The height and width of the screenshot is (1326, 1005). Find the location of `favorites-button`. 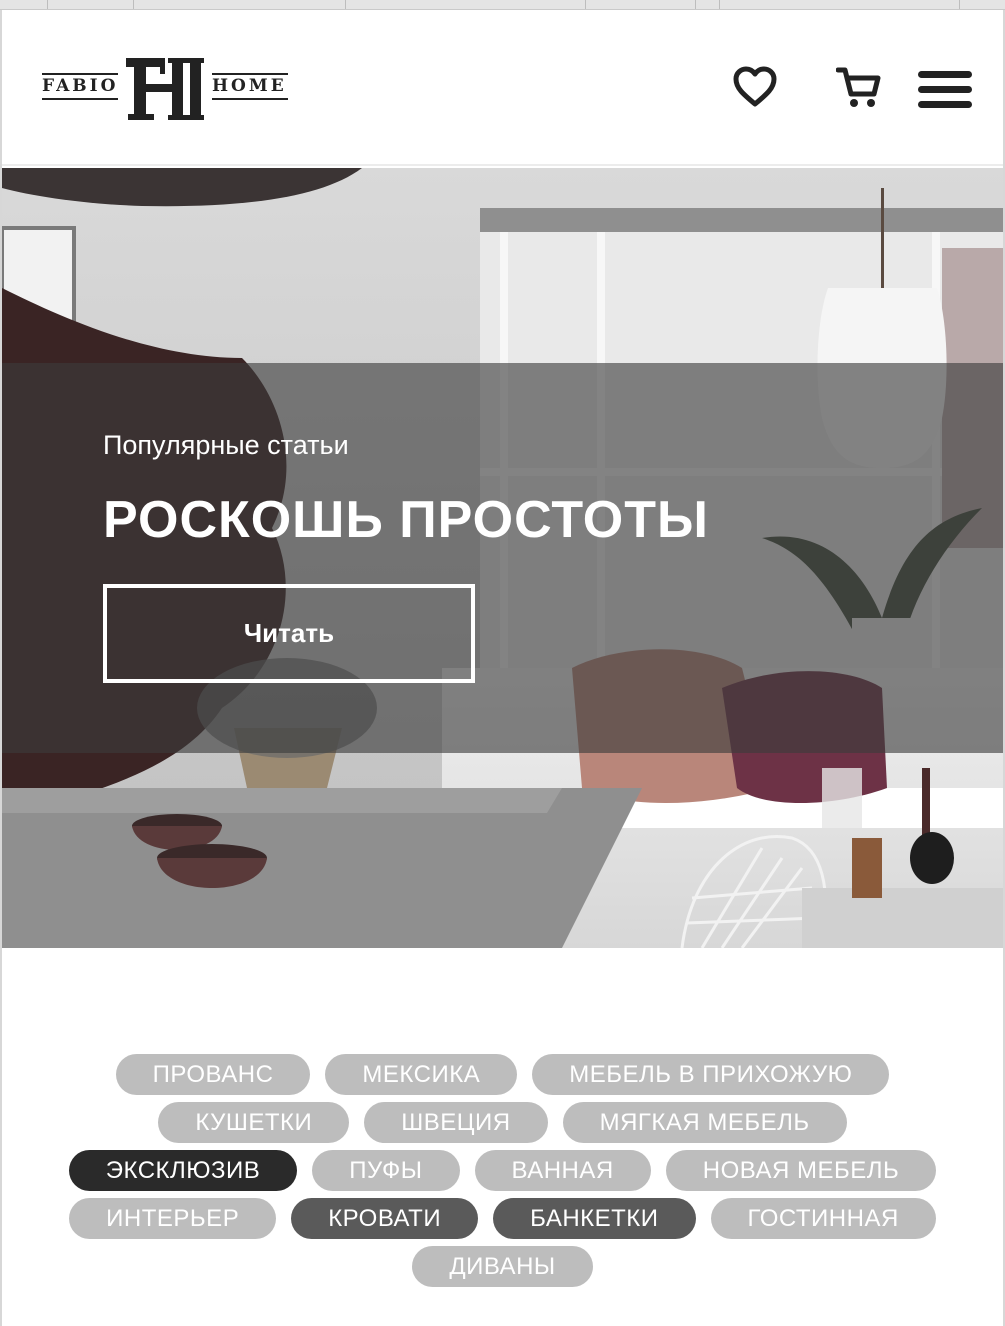

favorites-button is located at coordinates (755, 87).